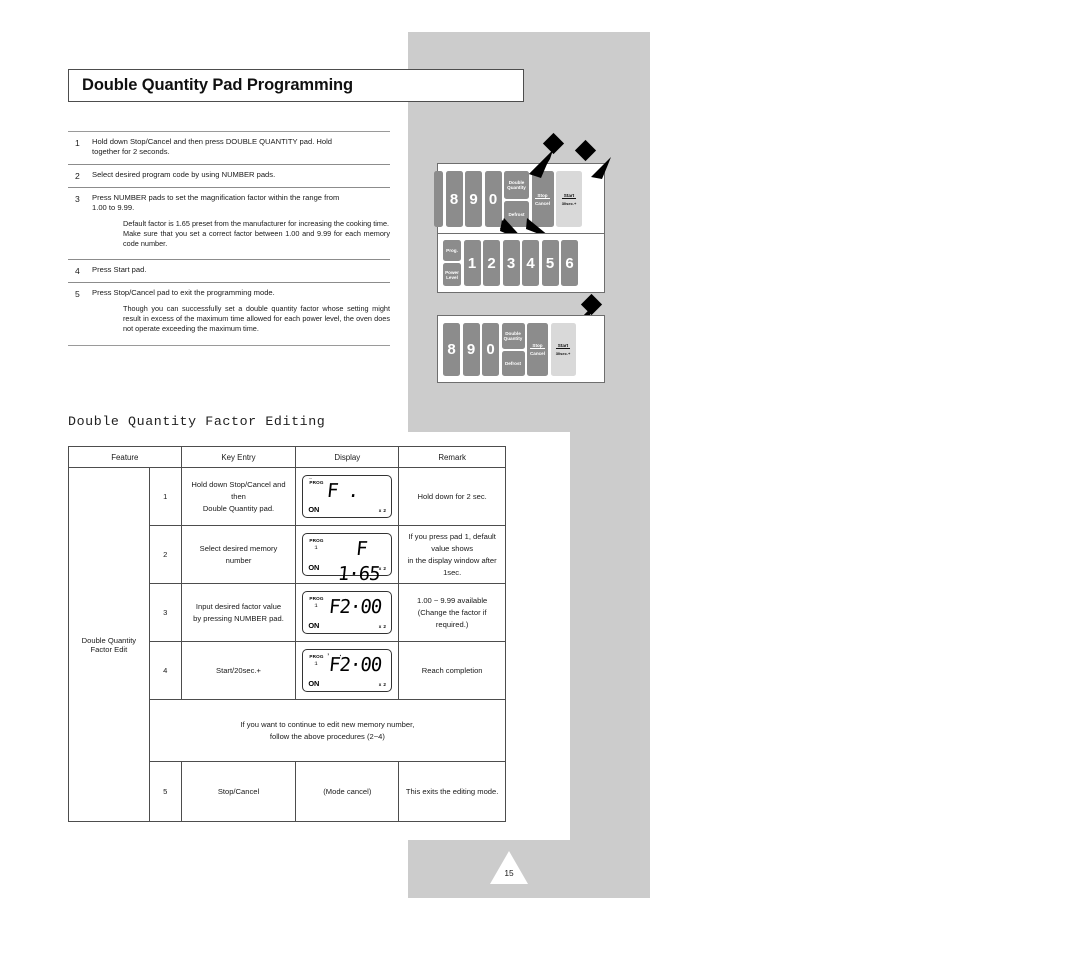 This screenshot has width=1080, height=969. Describe the element at coordinates (550, 263) in the screenshot. I see `number-key-5: 5` at that location.